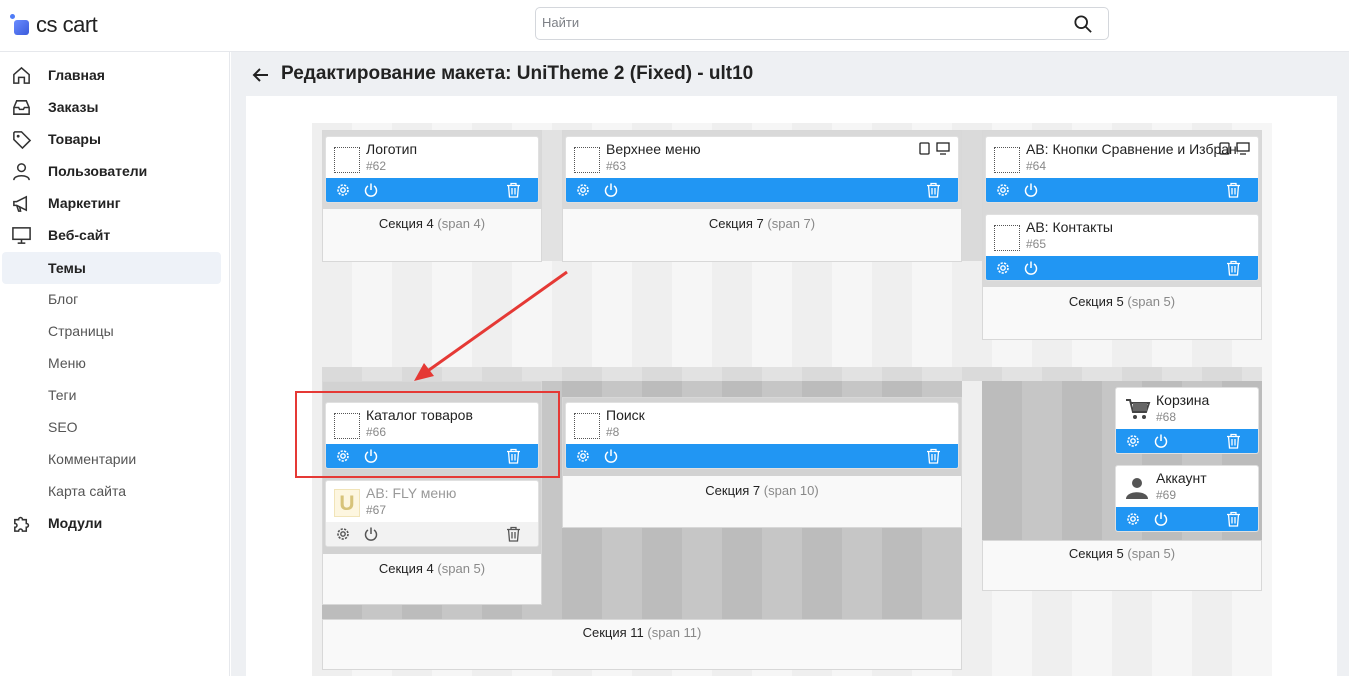 This screenshot has height=676, width=1349. I want to click on section-label: Секция 11 (span 11), so click(642, 632).